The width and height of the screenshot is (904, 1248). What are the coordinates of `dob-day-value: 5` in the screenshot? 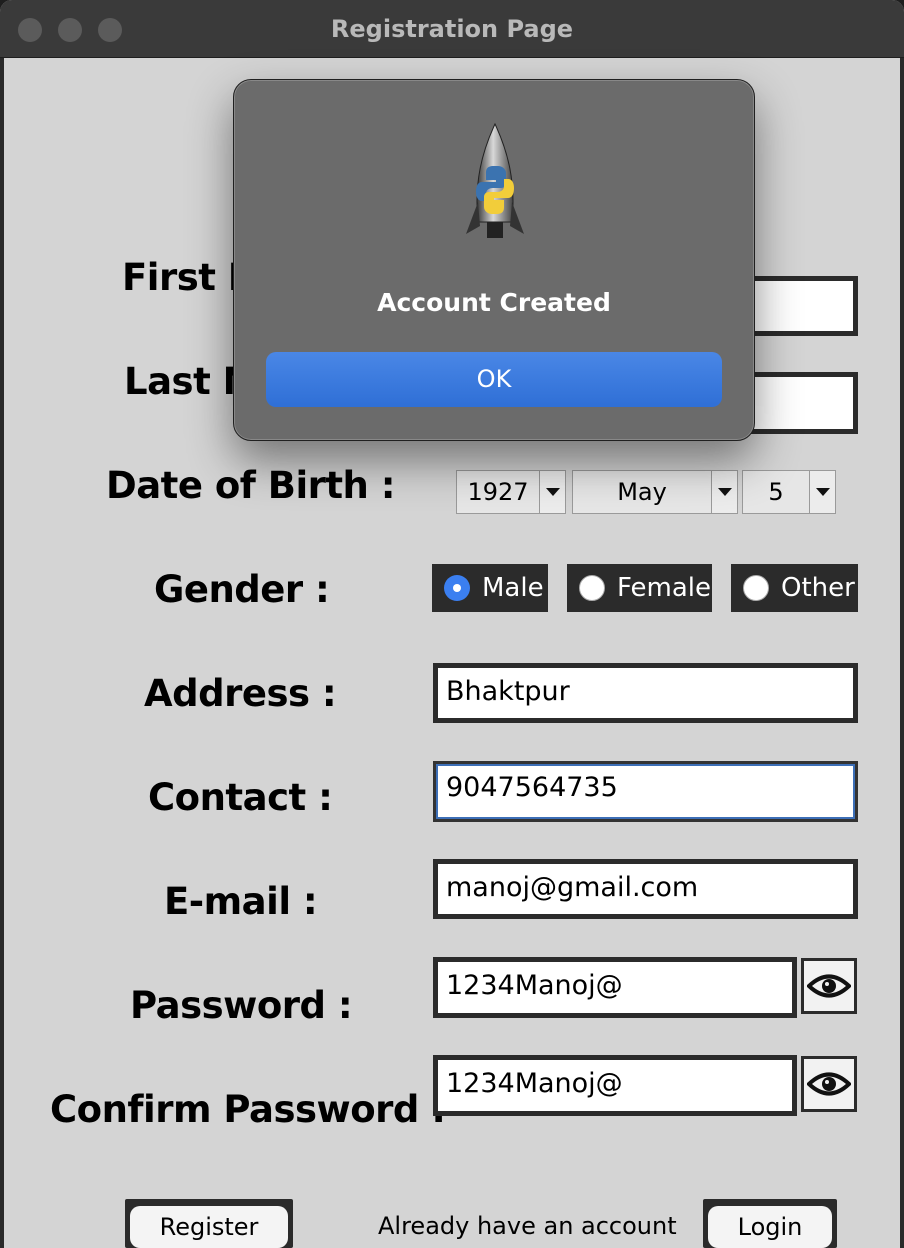 It's located at (776, 492).